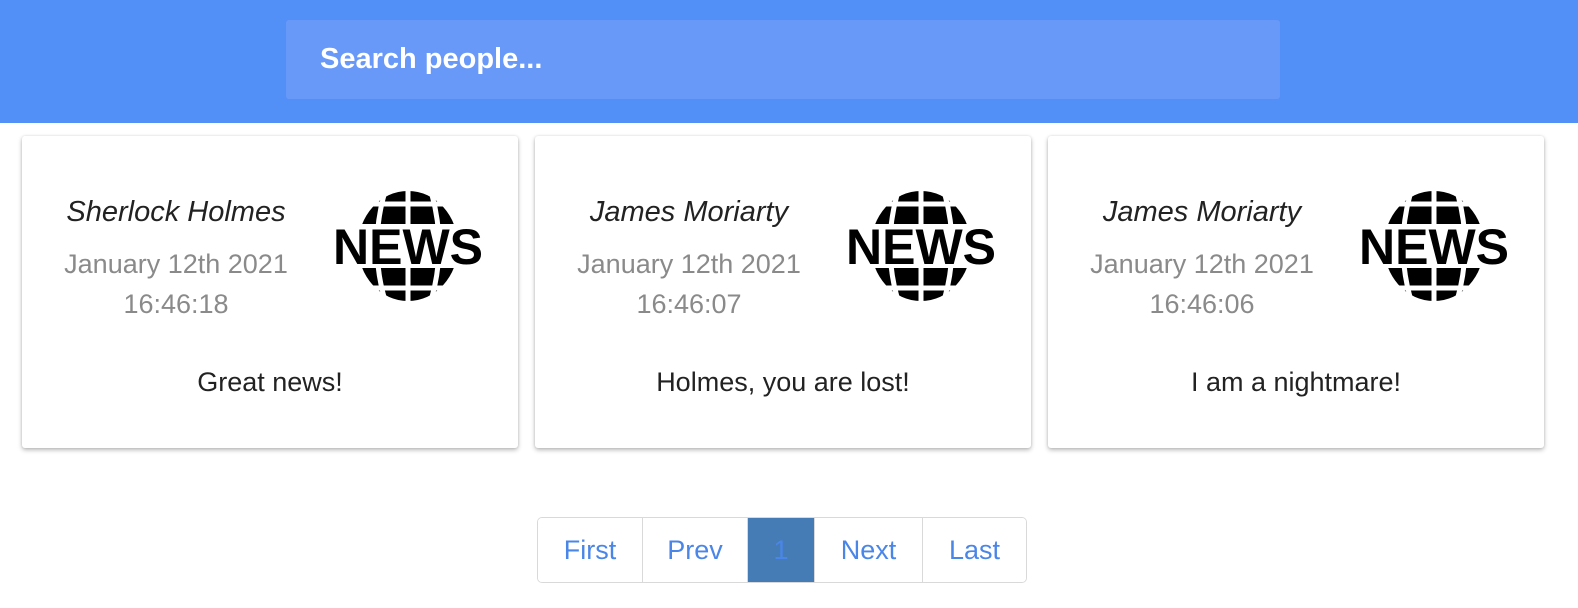 Image resolution: width=1578 pixels, height=608 pixels. Describe the element at coordinates (689, 304) in the screenshot. I see `post-time: 16:46:07` at that location.